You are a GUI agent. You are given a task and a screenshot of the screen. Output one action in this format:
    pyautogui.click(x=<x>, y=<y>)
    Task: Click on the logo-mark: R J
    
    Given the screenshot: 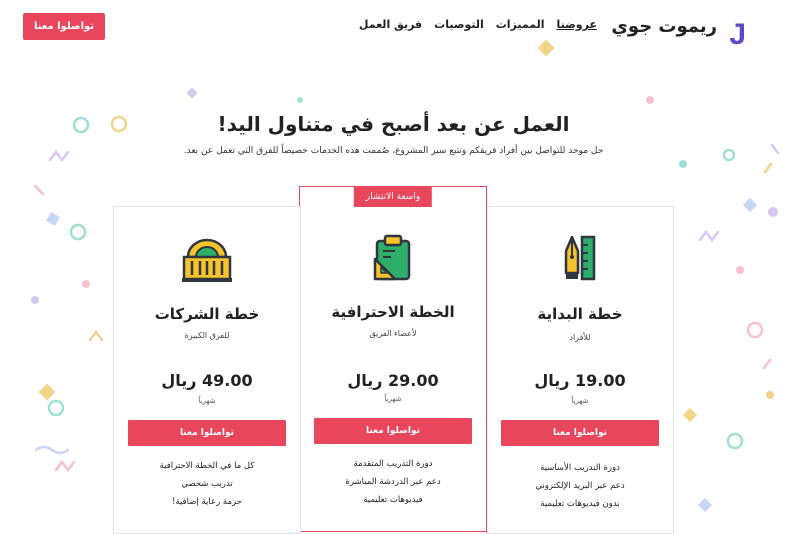 What is the action you would take?
    pyautogui.click(x=747, y=26)
    